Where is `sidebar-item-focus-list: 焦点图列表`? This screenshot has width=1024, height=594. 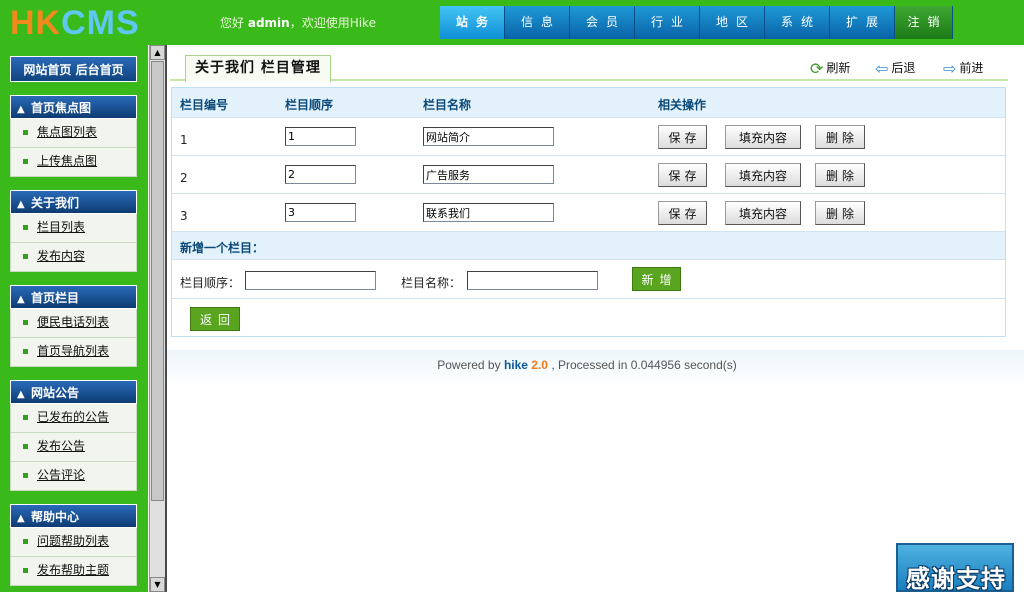
sidebar-item-focus-list: 焦点图列表 is located at coordinates (73, 133).